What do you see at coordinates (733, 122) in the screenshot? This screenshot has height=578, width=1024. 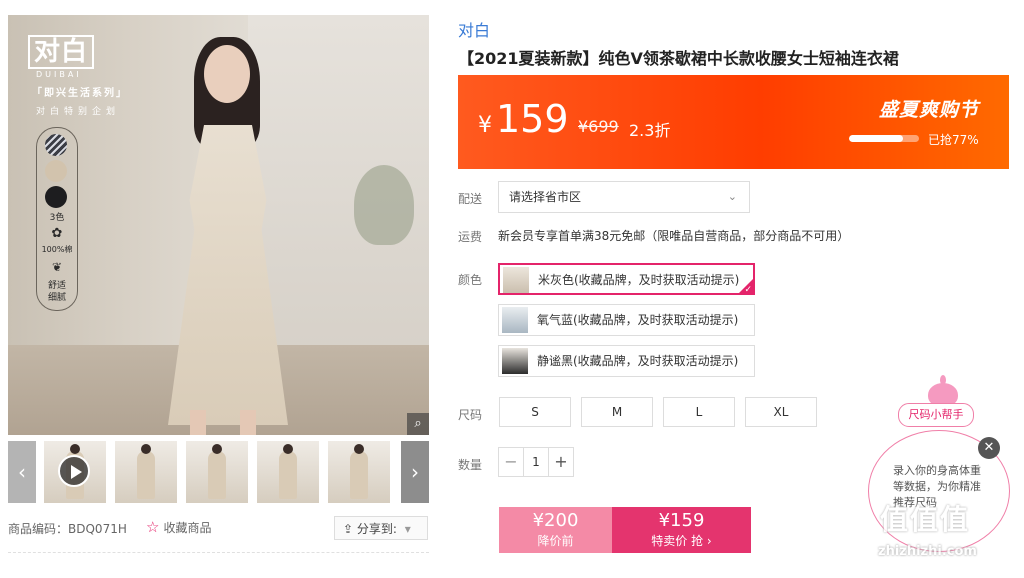 I see `price-banner: ¥ 159 ¥699 2.3折 盛夏爽购节 已抢77%` at bounding box center [733, 122].